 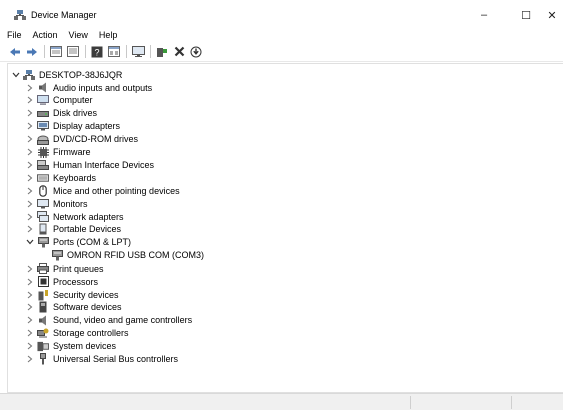 I want to click on dvd-drive-icon, so click(x=43, y=139).